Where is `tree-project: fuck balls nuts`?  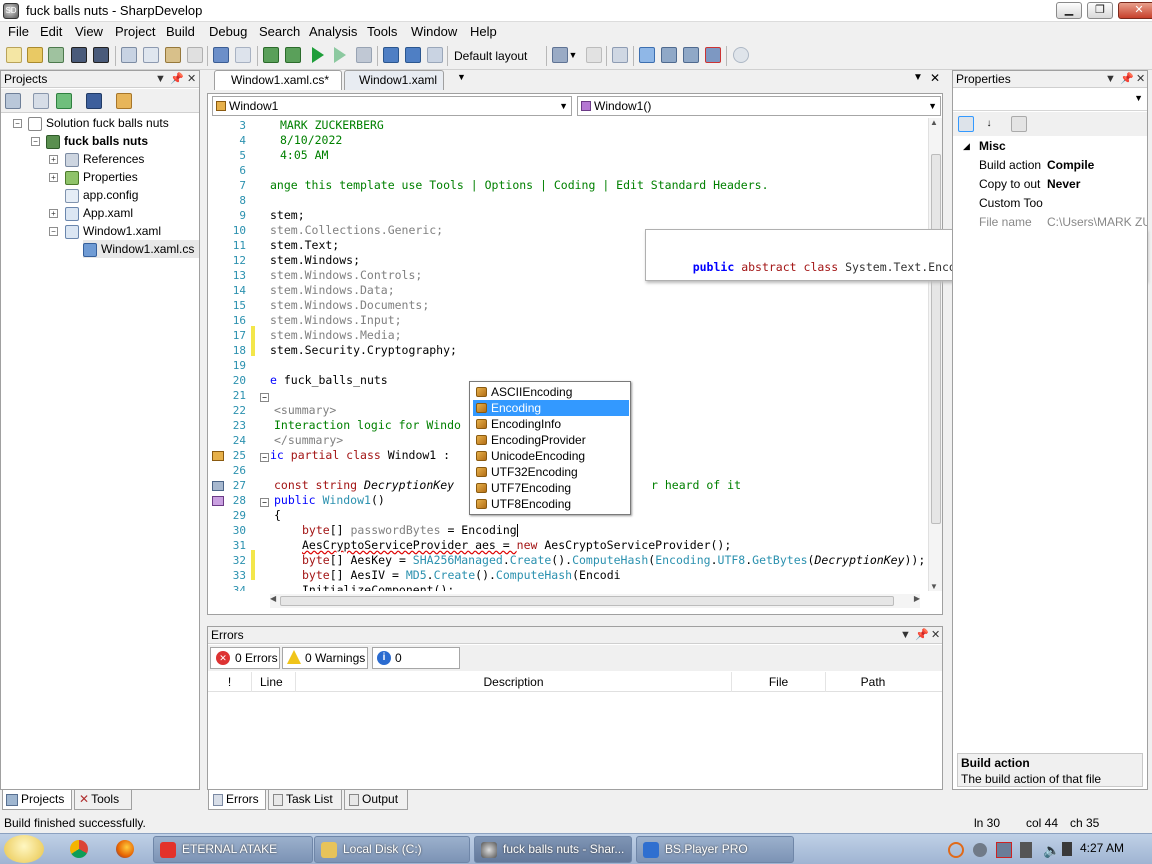
tree-project: fuck balls nuts is located at coordinates (97, 141).